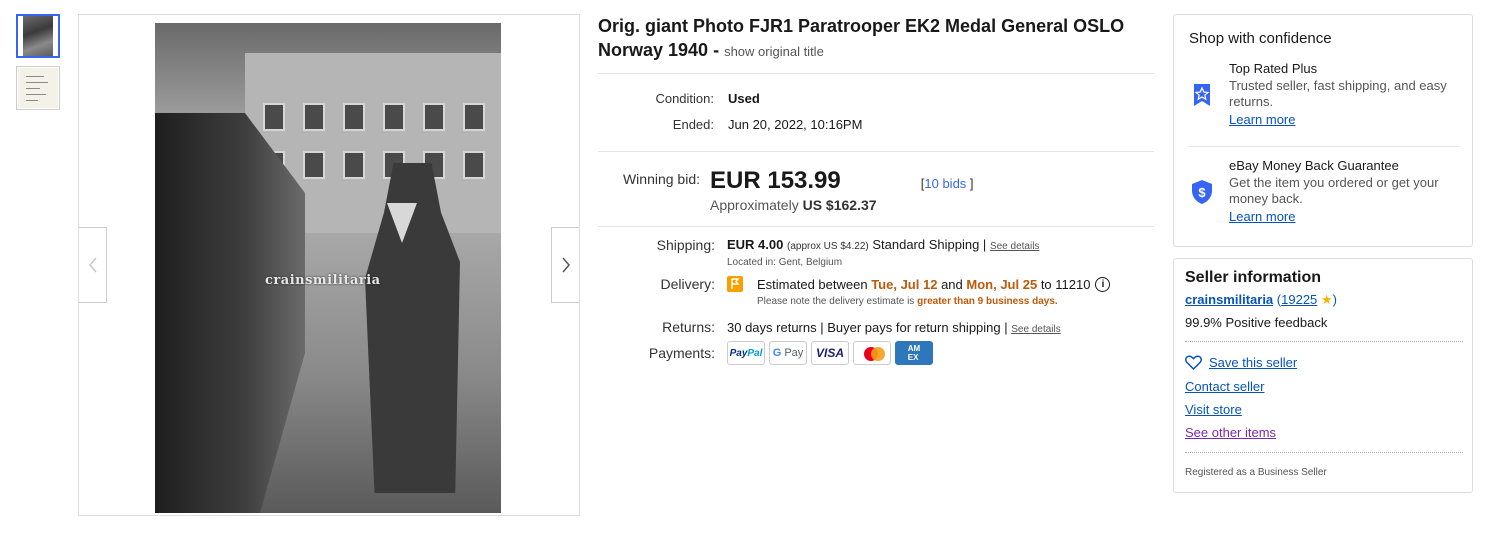  What do you see at coordinates (681, 353) in the screenshot?
I see `payments-label: Payments:` at bounding box center [681, 353].